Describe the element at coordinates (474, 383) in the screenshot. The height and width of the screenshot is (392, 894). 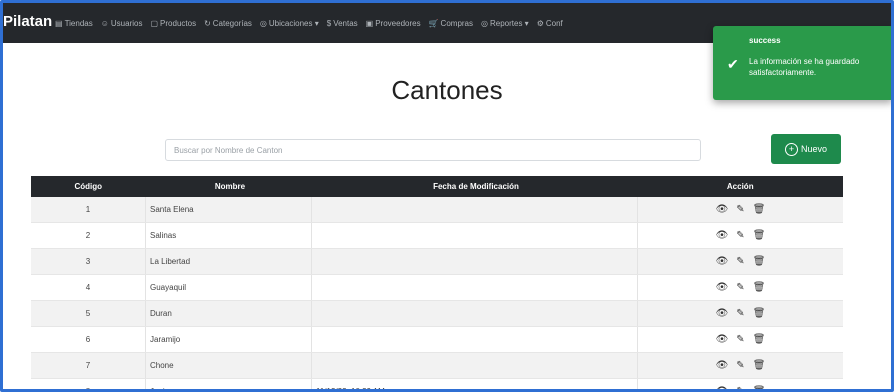
I see `cell-date: 11/13/22, 10:39 AM` at that location.